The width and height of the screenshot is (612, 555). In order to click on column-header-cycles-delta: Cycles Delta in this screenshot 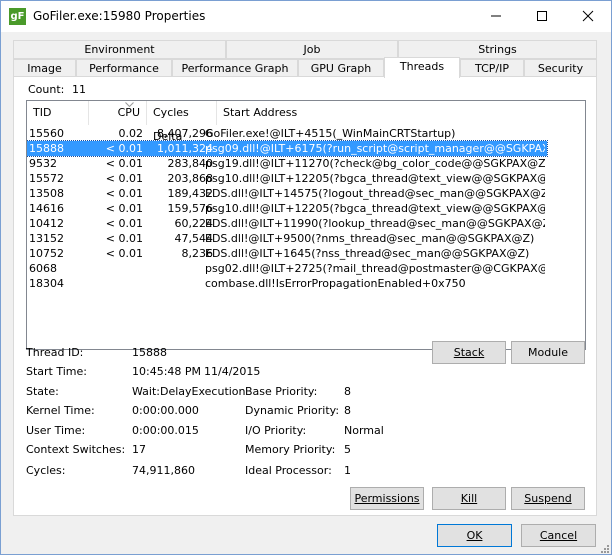, I will do `click(182, 122)`.